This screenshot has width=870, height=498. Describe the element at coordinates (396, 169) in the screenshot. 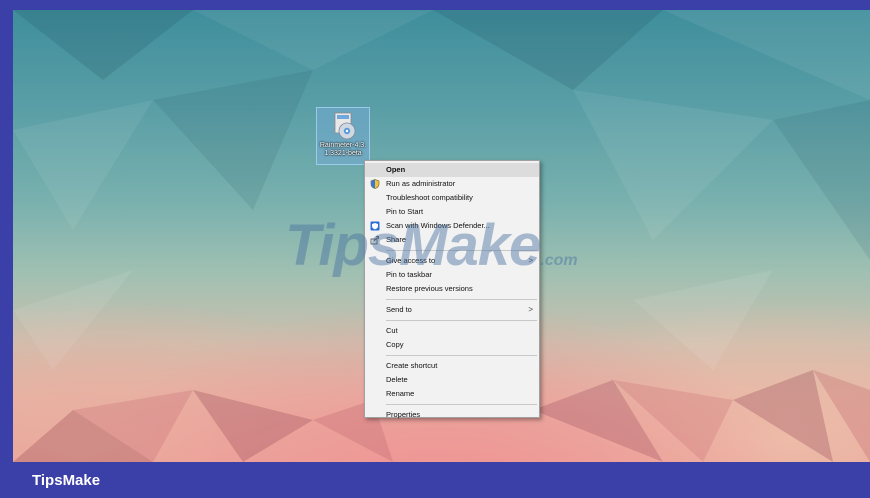

I see `menu-item-label: Open` at that location.